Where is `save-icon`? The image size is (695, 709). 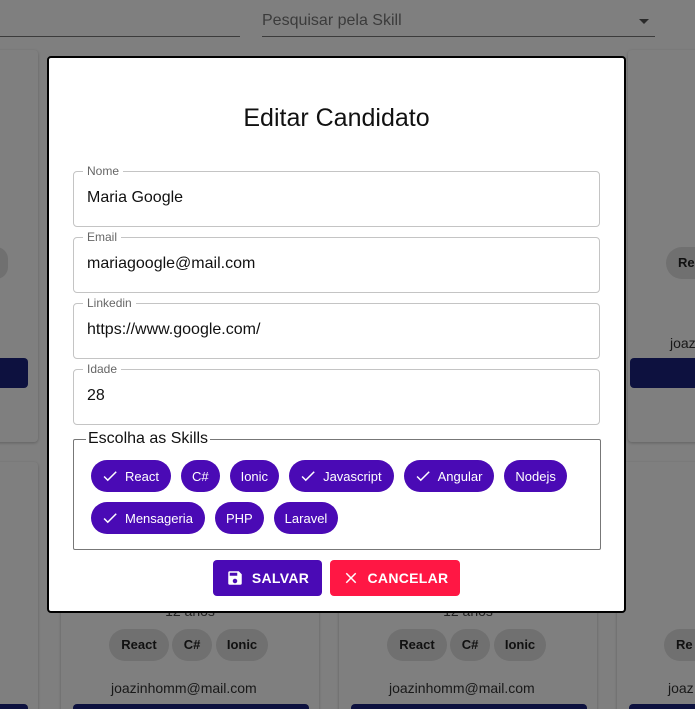
save-icon is located at coordinates (235, 578).